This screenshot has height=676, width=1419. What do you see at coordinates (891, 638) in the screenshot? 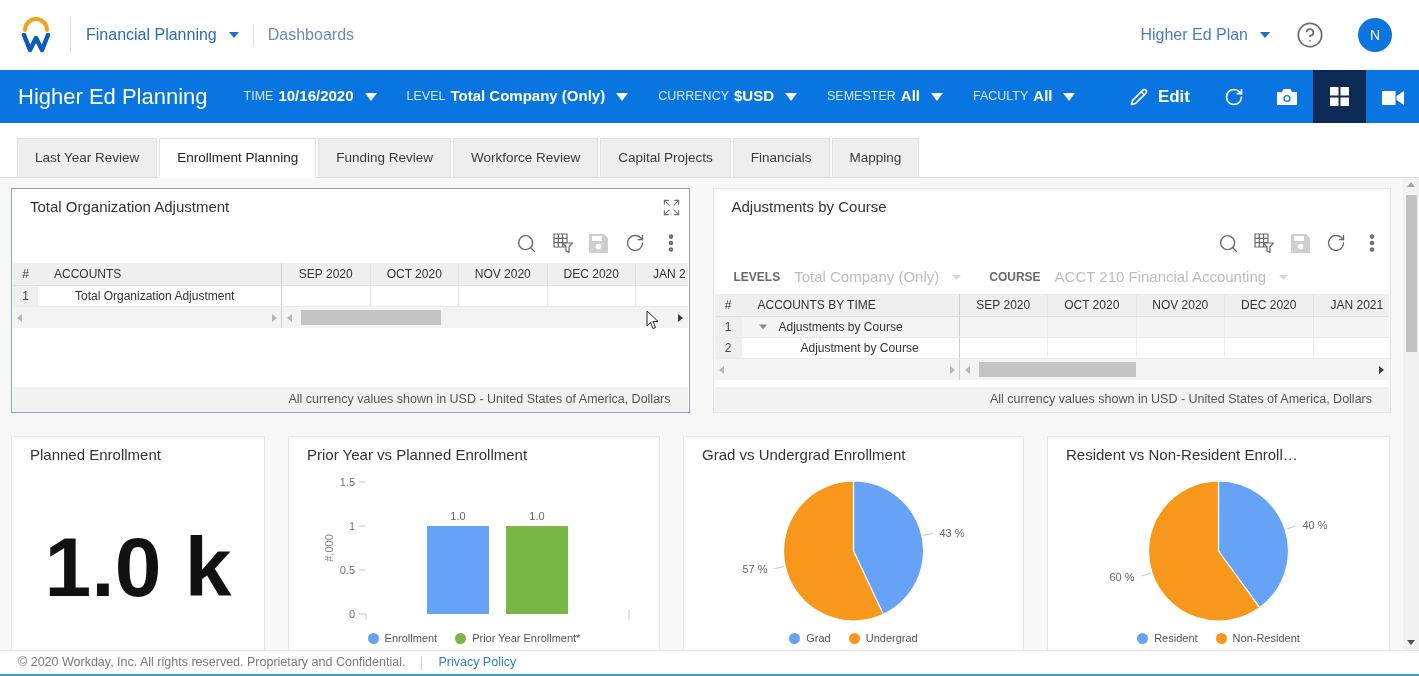
I see `legend-label: Undergrad` at bounding box center [891, 638].